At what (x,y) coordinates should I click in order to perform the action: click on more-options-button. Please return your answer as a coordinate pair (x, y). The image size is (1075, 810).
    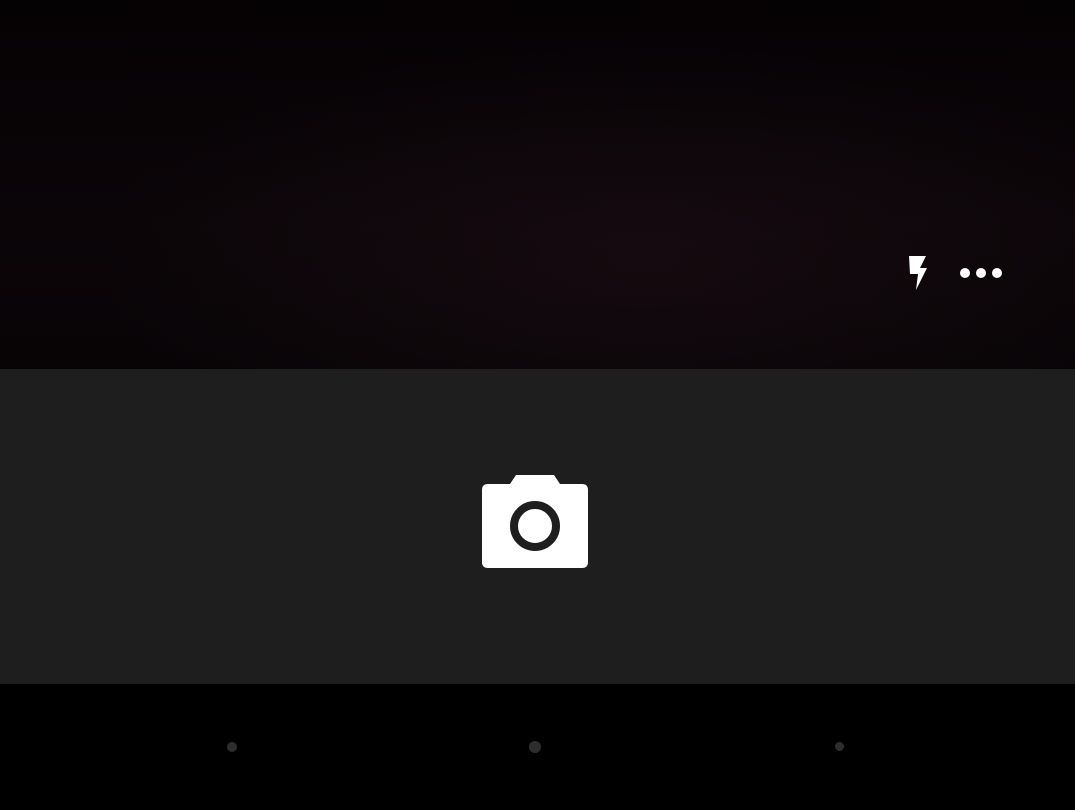
    Looking at the image, I should click on (981, 273).